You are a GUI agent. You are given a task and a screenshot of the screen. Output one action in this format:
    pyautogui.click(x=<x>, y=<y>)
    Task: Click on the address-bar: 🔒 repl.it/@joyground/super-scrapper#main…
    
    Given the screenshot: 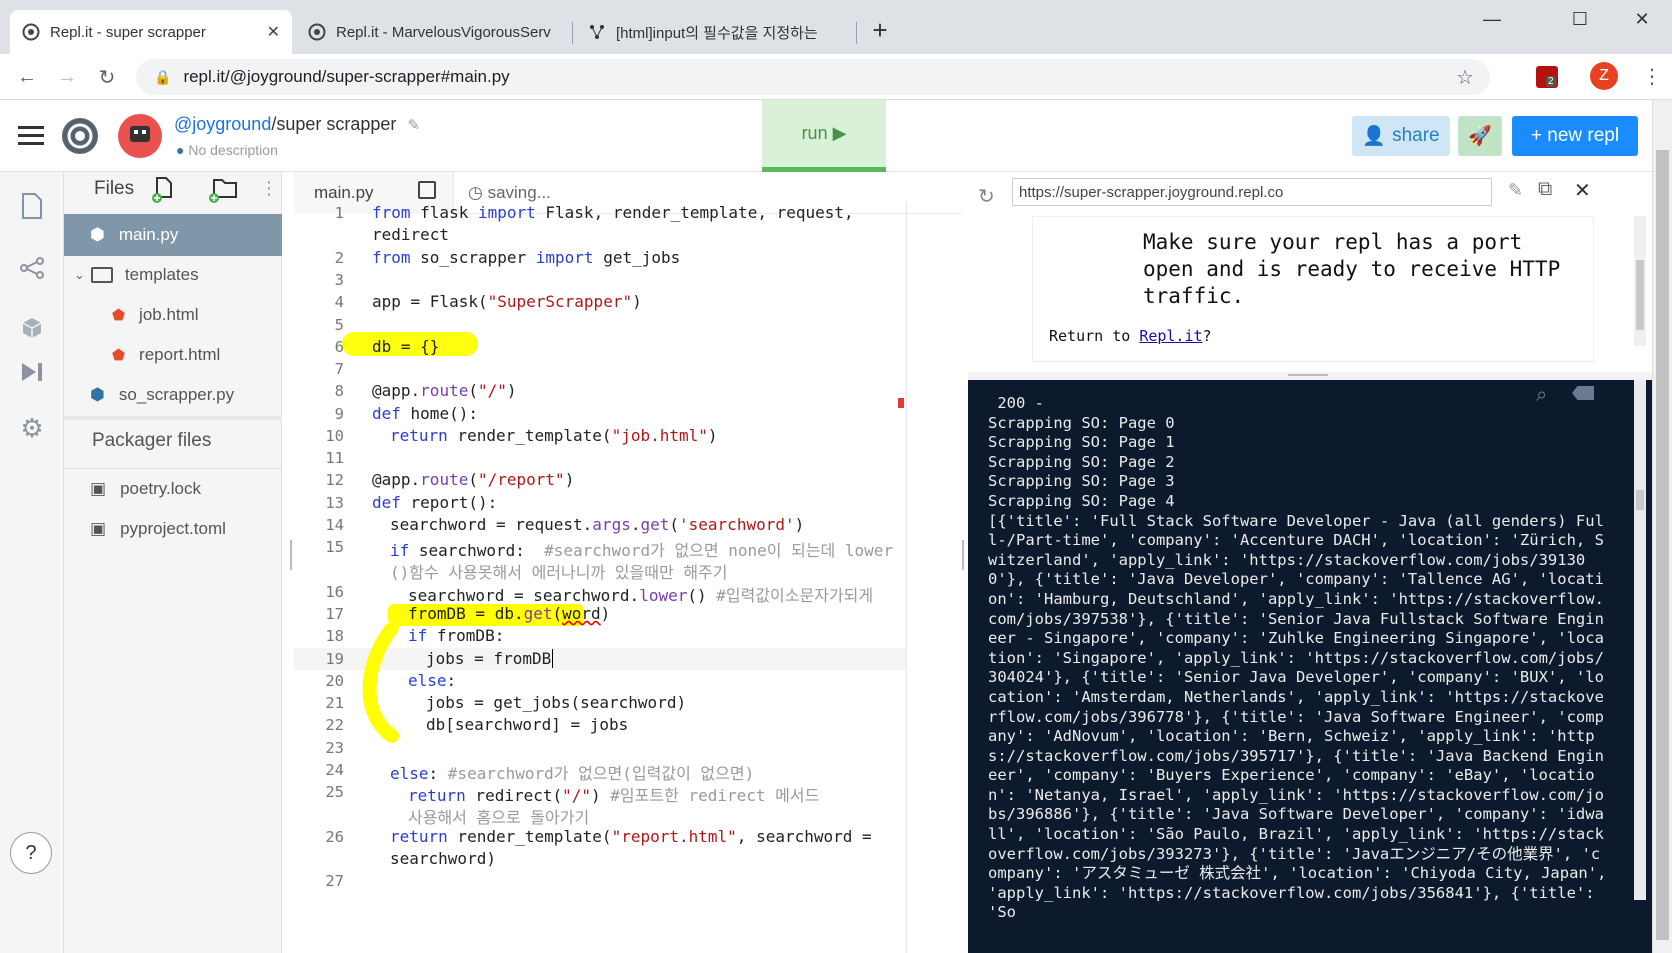 What is the action you would take?
    pyautogui.click(x=813, y=77)
    